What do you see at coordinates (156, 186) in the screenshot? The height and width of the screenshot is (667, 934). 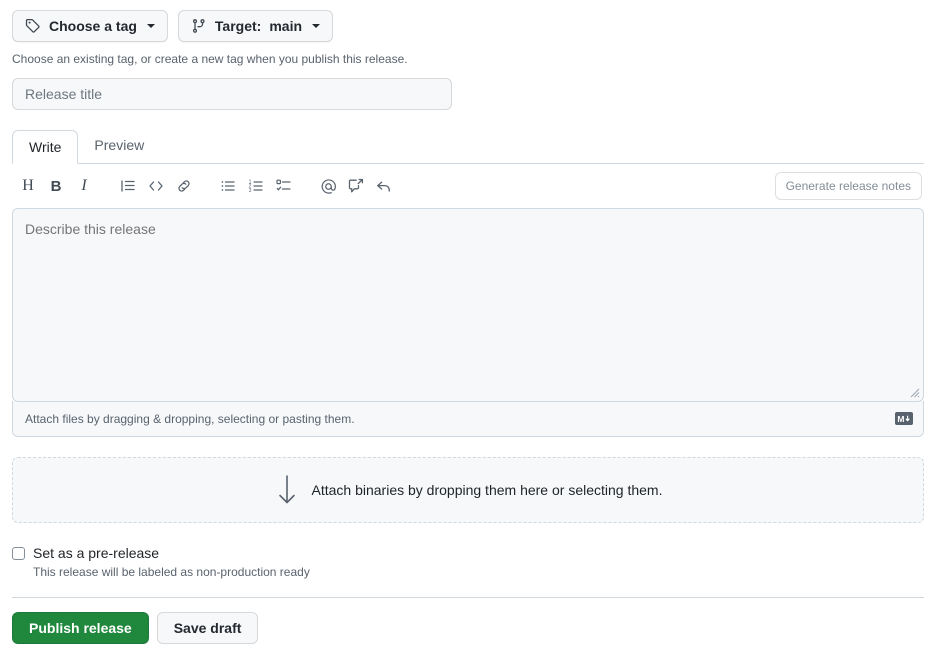 I see `code-icon` at bounding box center [156, 186].